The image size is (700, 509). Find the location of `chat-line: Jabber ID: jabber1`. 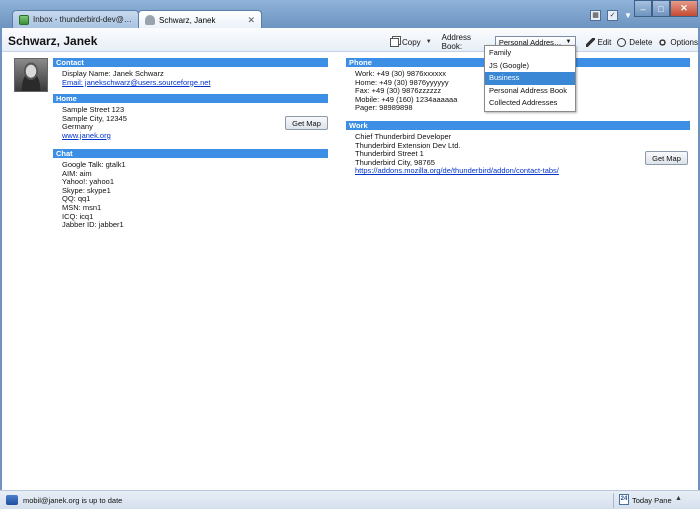

chat-line: Jabber ID: jabber1 is located at coordinates (93, 225).